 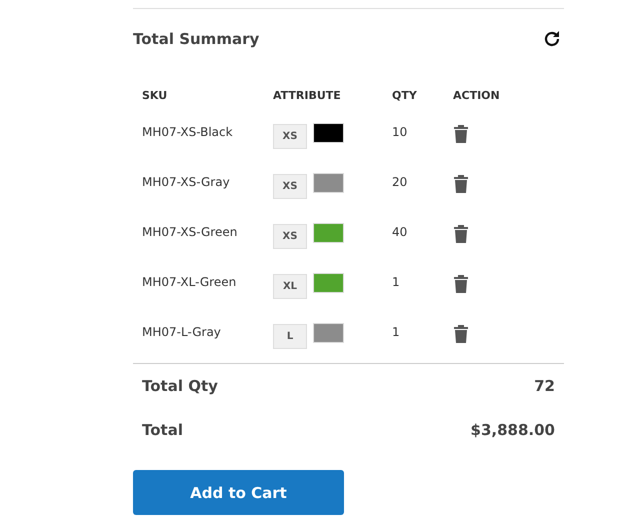 I want to click on column-header: ATTRIBUTE, so click(x=307, y=96).